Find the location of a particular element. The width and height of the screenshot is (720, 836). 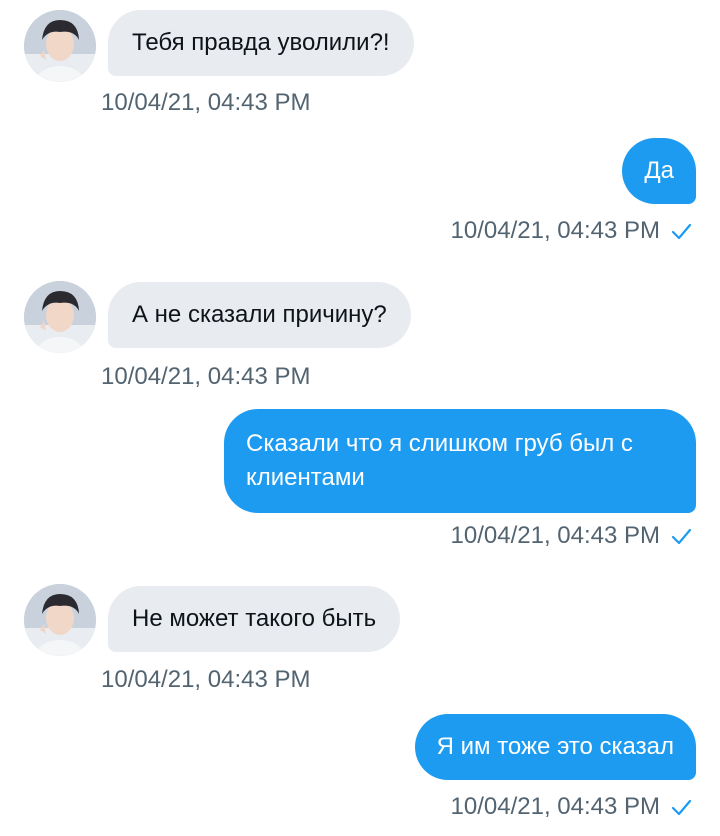

message-bubble-outgoing: Я им тоже это сказал is located at coordinates (555, 747).